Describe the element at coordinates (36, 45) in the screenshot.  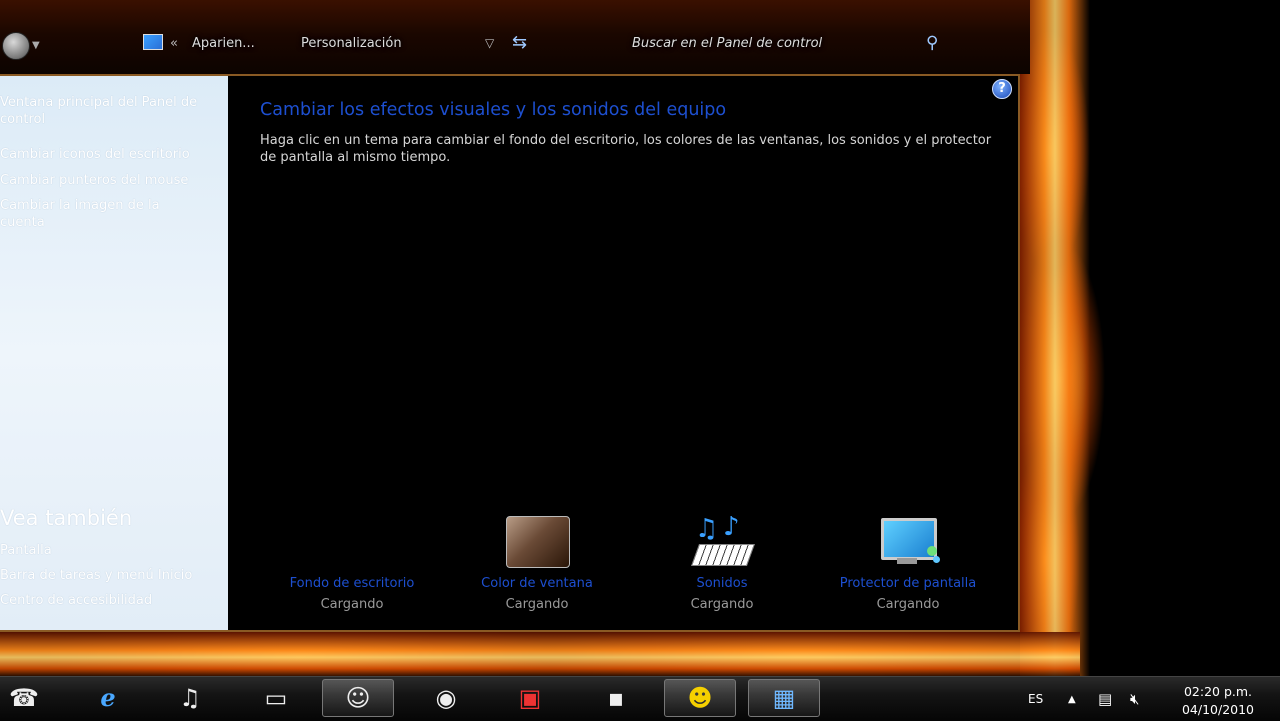
I see `recent-pages-dropdown-icon: ▼` at that location.